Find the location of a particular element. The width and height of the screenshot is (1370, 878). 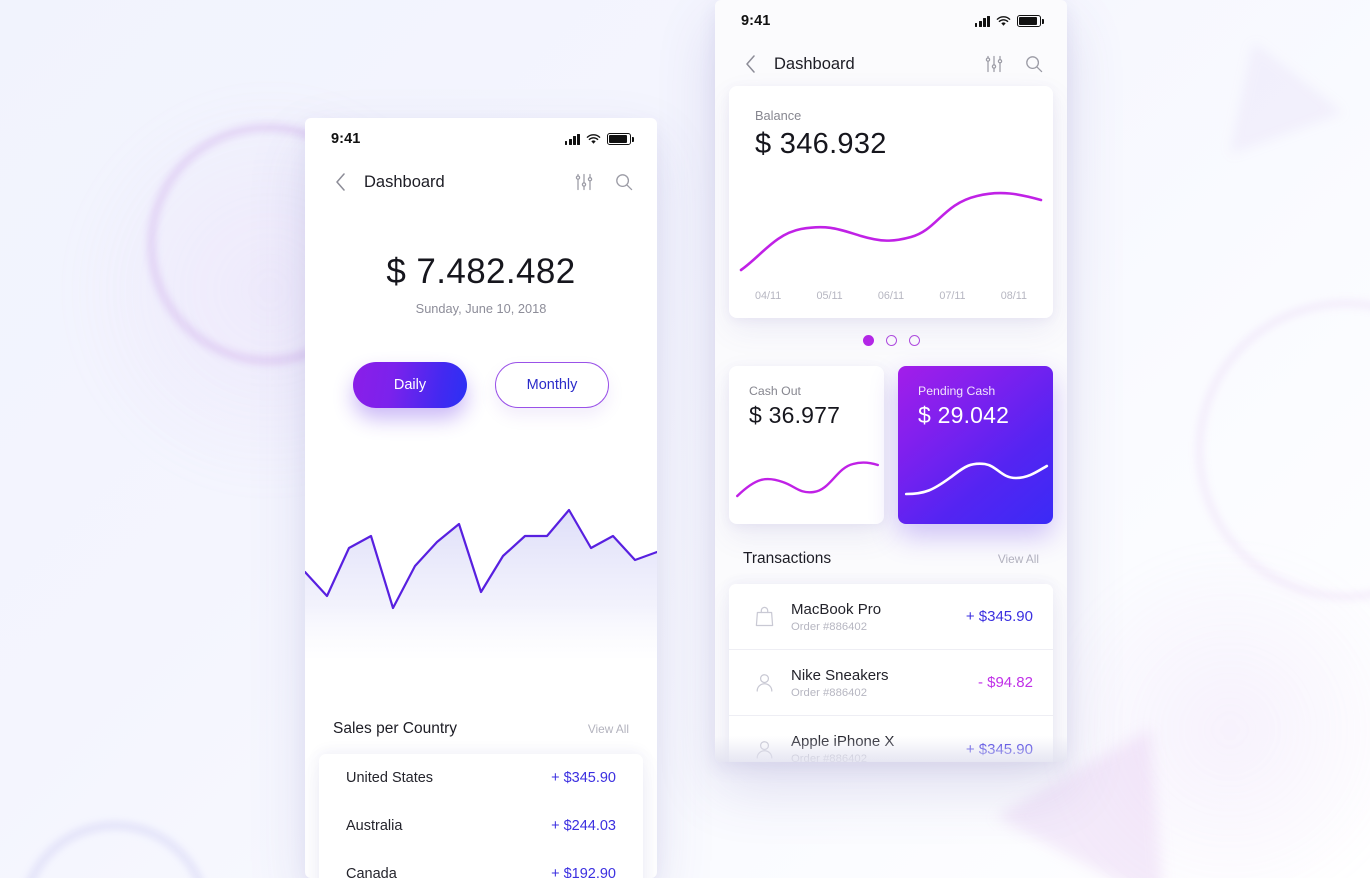

table-row: Apple iPhone X Order #886402 + $345.90 is located at coordinates (891, 739).